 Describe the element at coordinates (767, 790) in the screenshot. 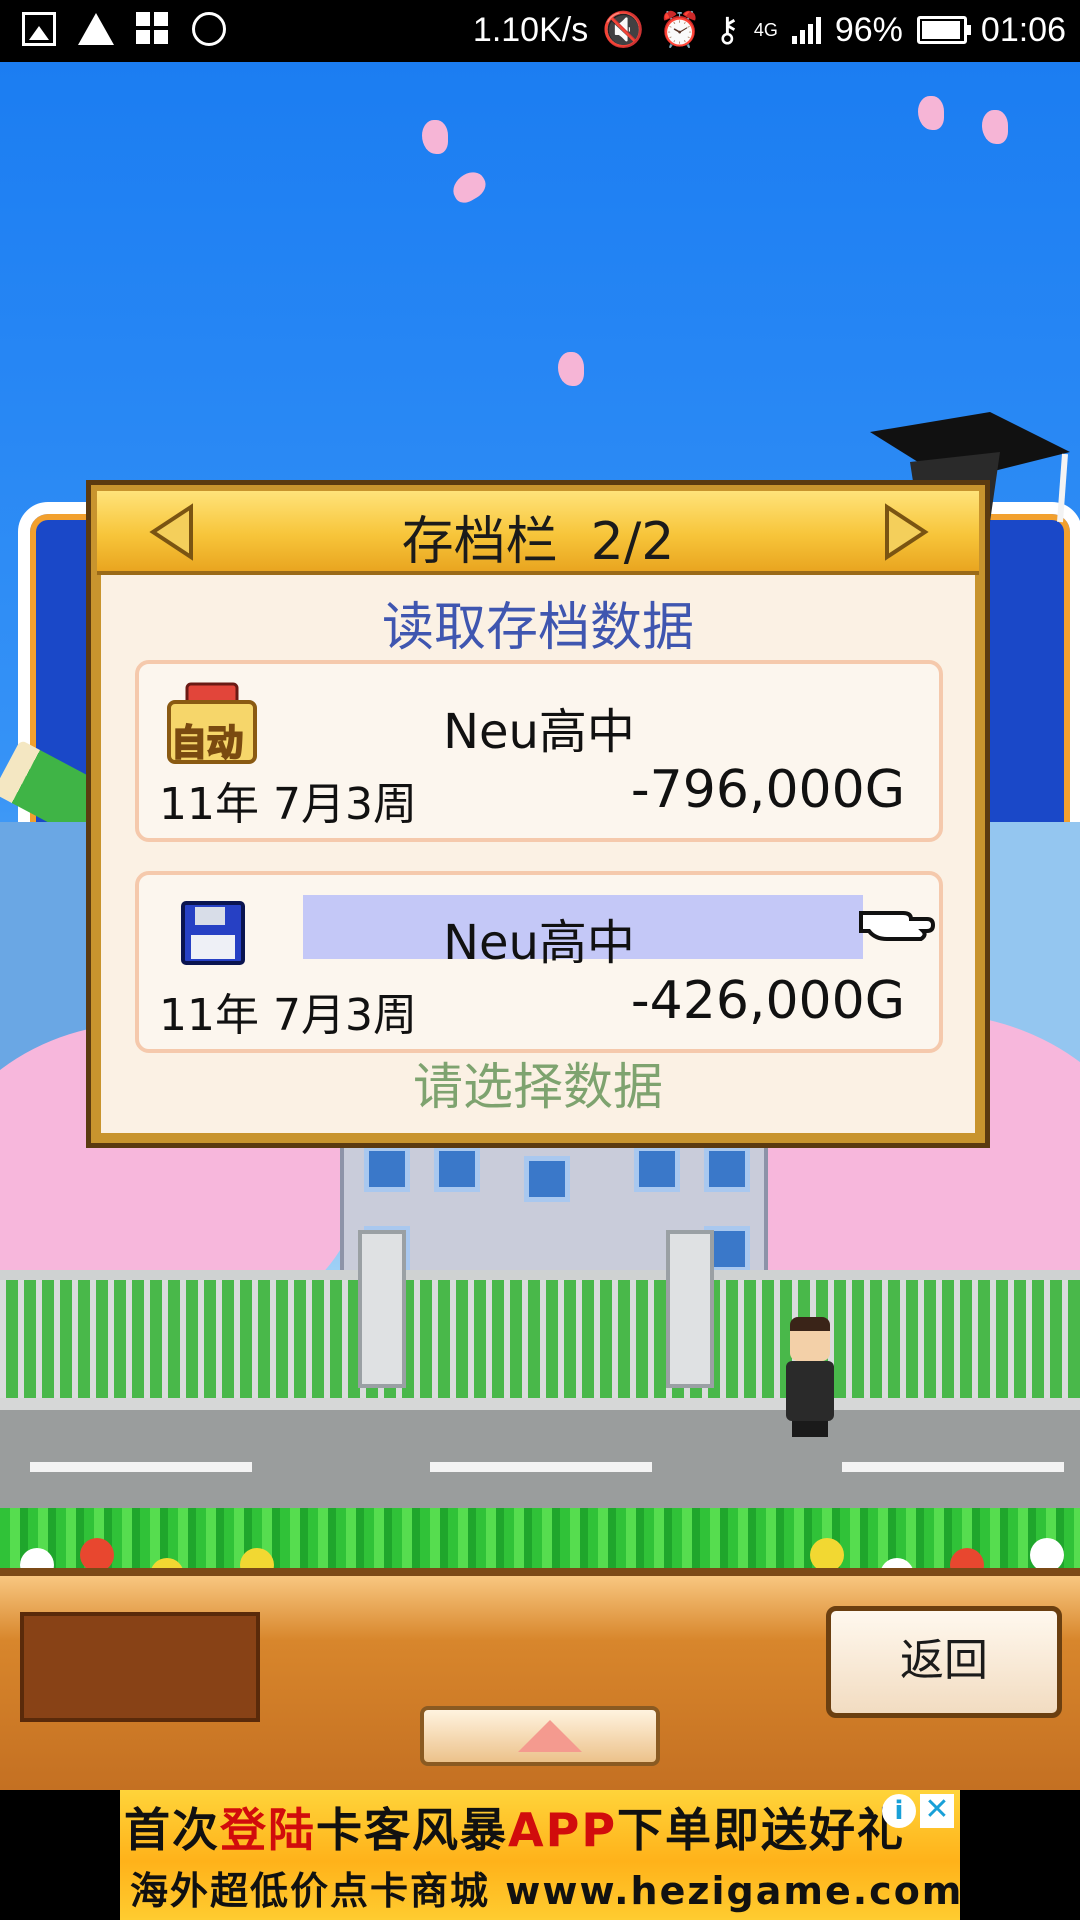

I see `slot-money: -796,000G` at that location.